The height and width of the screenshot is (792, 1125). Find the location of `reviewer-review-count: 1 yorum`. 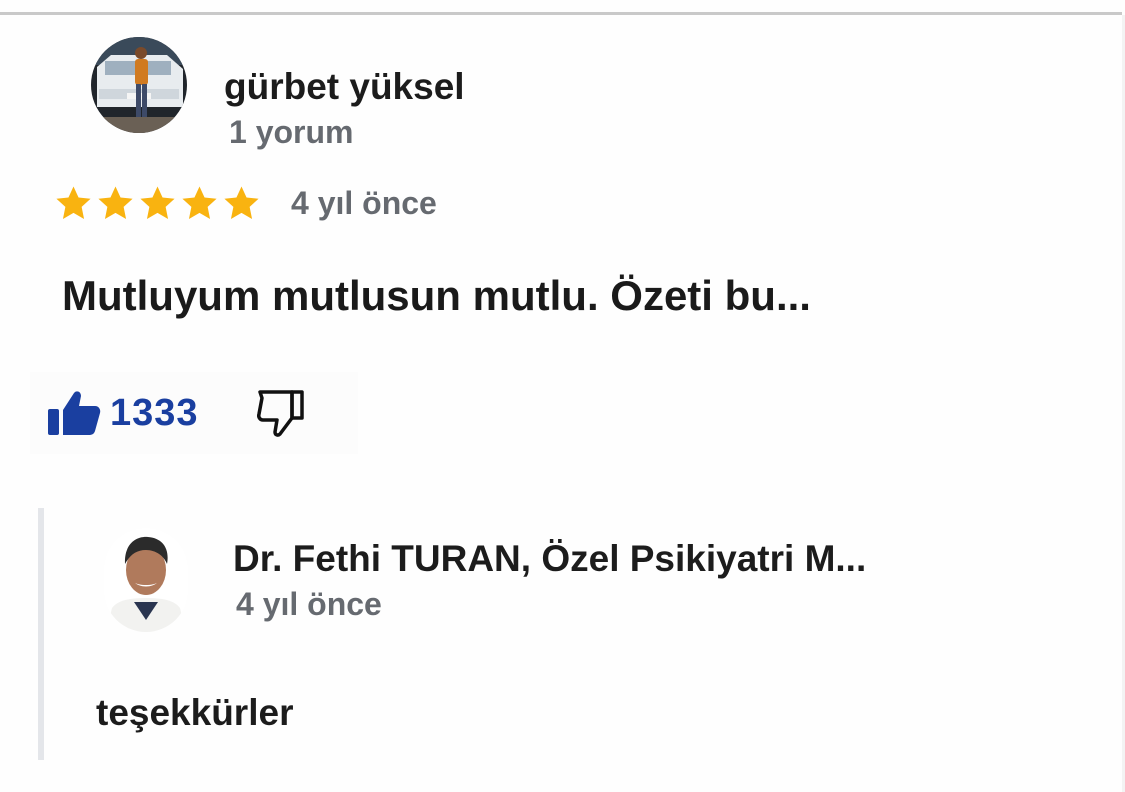

reviewer-review-count: 1 yorum is located at coordinates (291, 132).